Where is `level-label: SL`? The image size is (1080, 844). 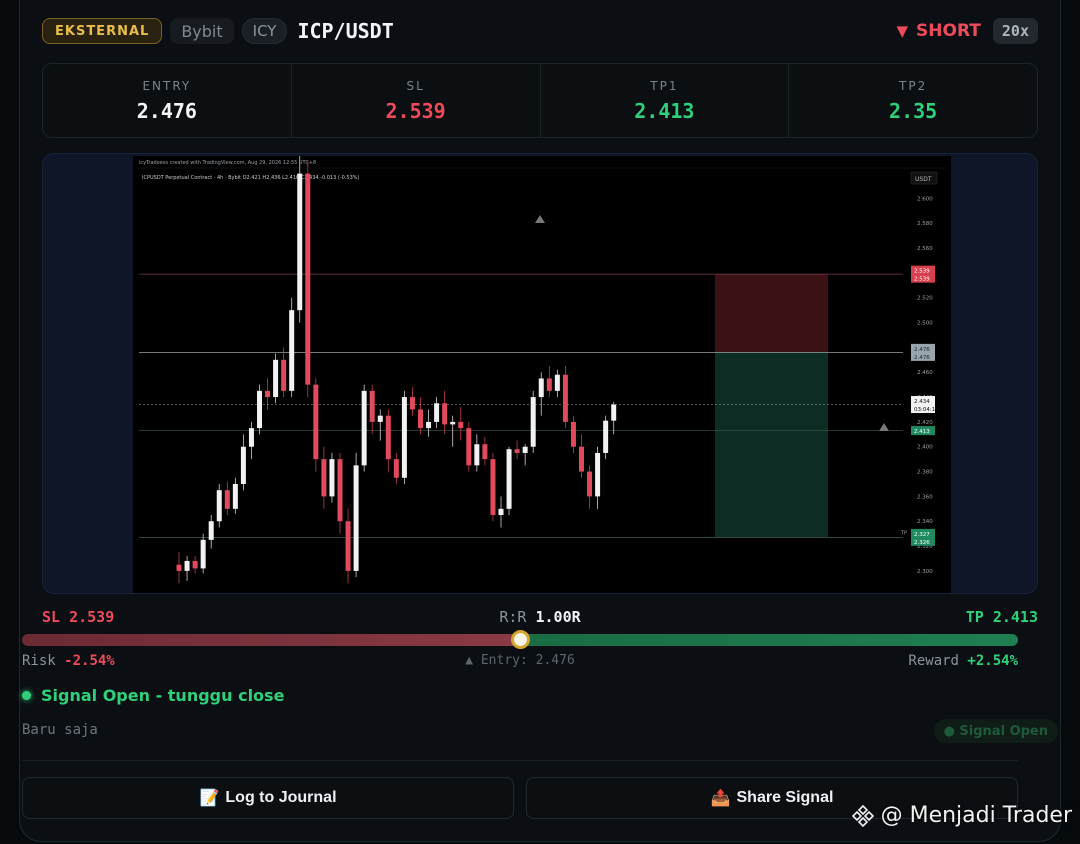 level-label: SL is located at coordinates (415, 85).